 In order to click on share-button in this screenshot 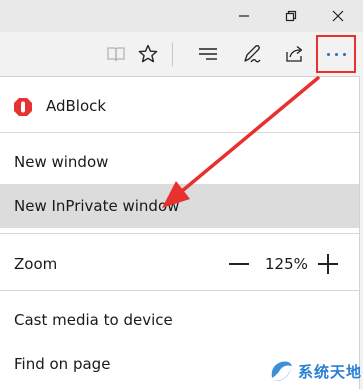, I will do `click(295, 54)`.